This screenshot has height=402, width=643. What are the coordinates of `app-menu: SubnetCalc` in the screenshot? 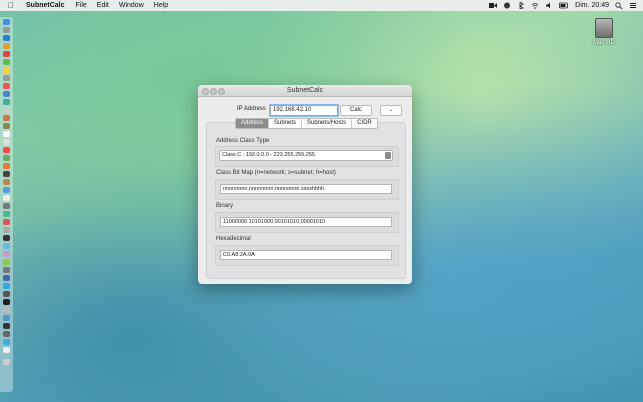 It's located at (45, 5).